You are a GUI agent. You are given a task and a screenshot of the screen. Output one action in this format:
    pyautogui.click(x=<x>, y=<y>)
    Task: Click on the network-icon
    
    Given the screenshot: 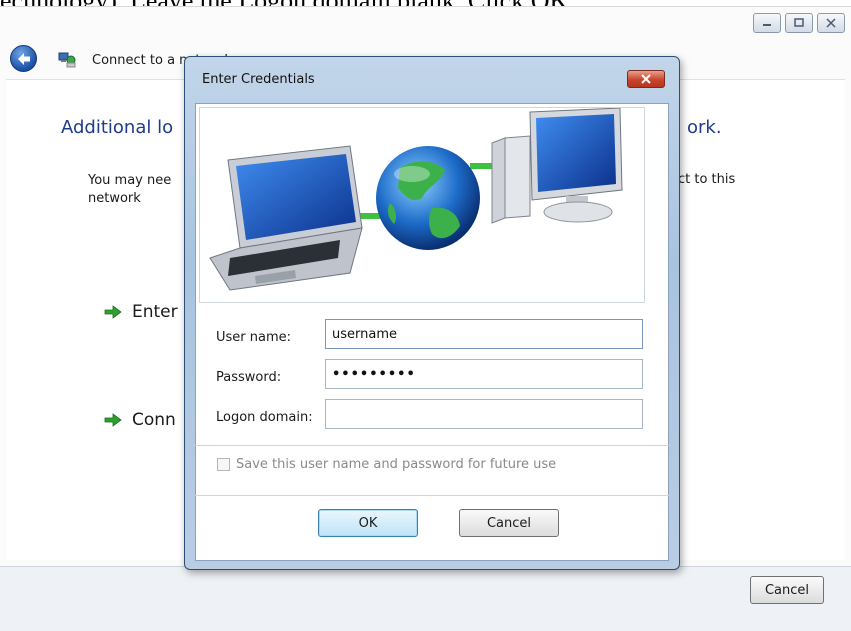 What is the action you would take?
    pyautogui.click(x=67, y=60)
    